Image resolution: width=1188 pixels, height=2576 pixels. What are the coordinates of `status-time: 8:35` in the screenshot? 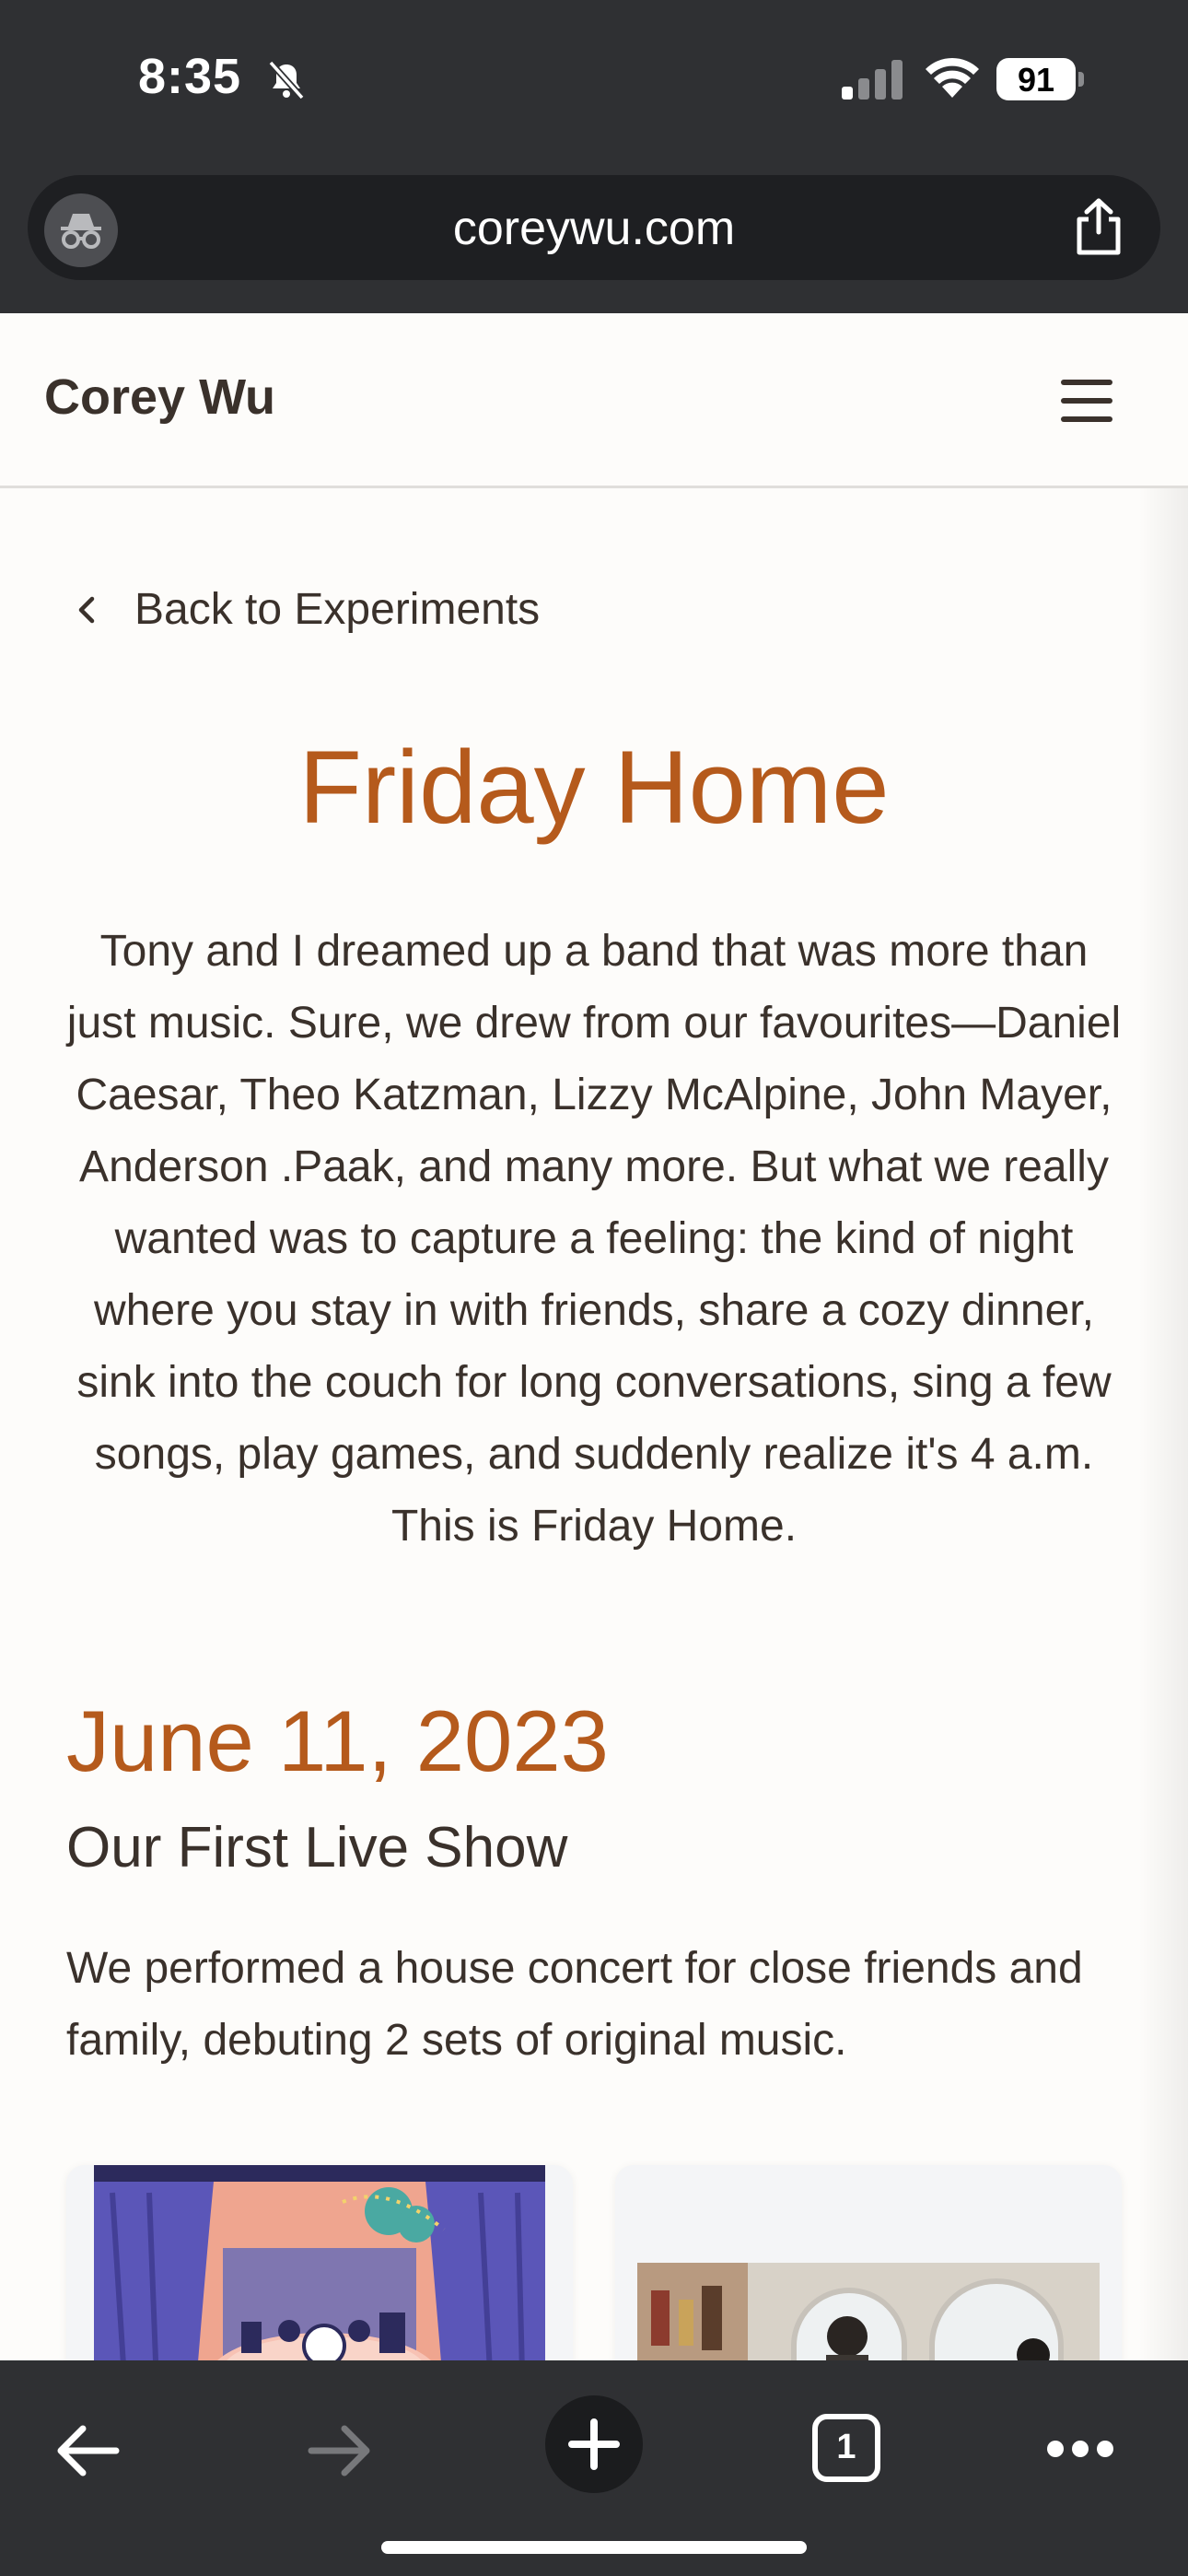 It's located at (190, 76).